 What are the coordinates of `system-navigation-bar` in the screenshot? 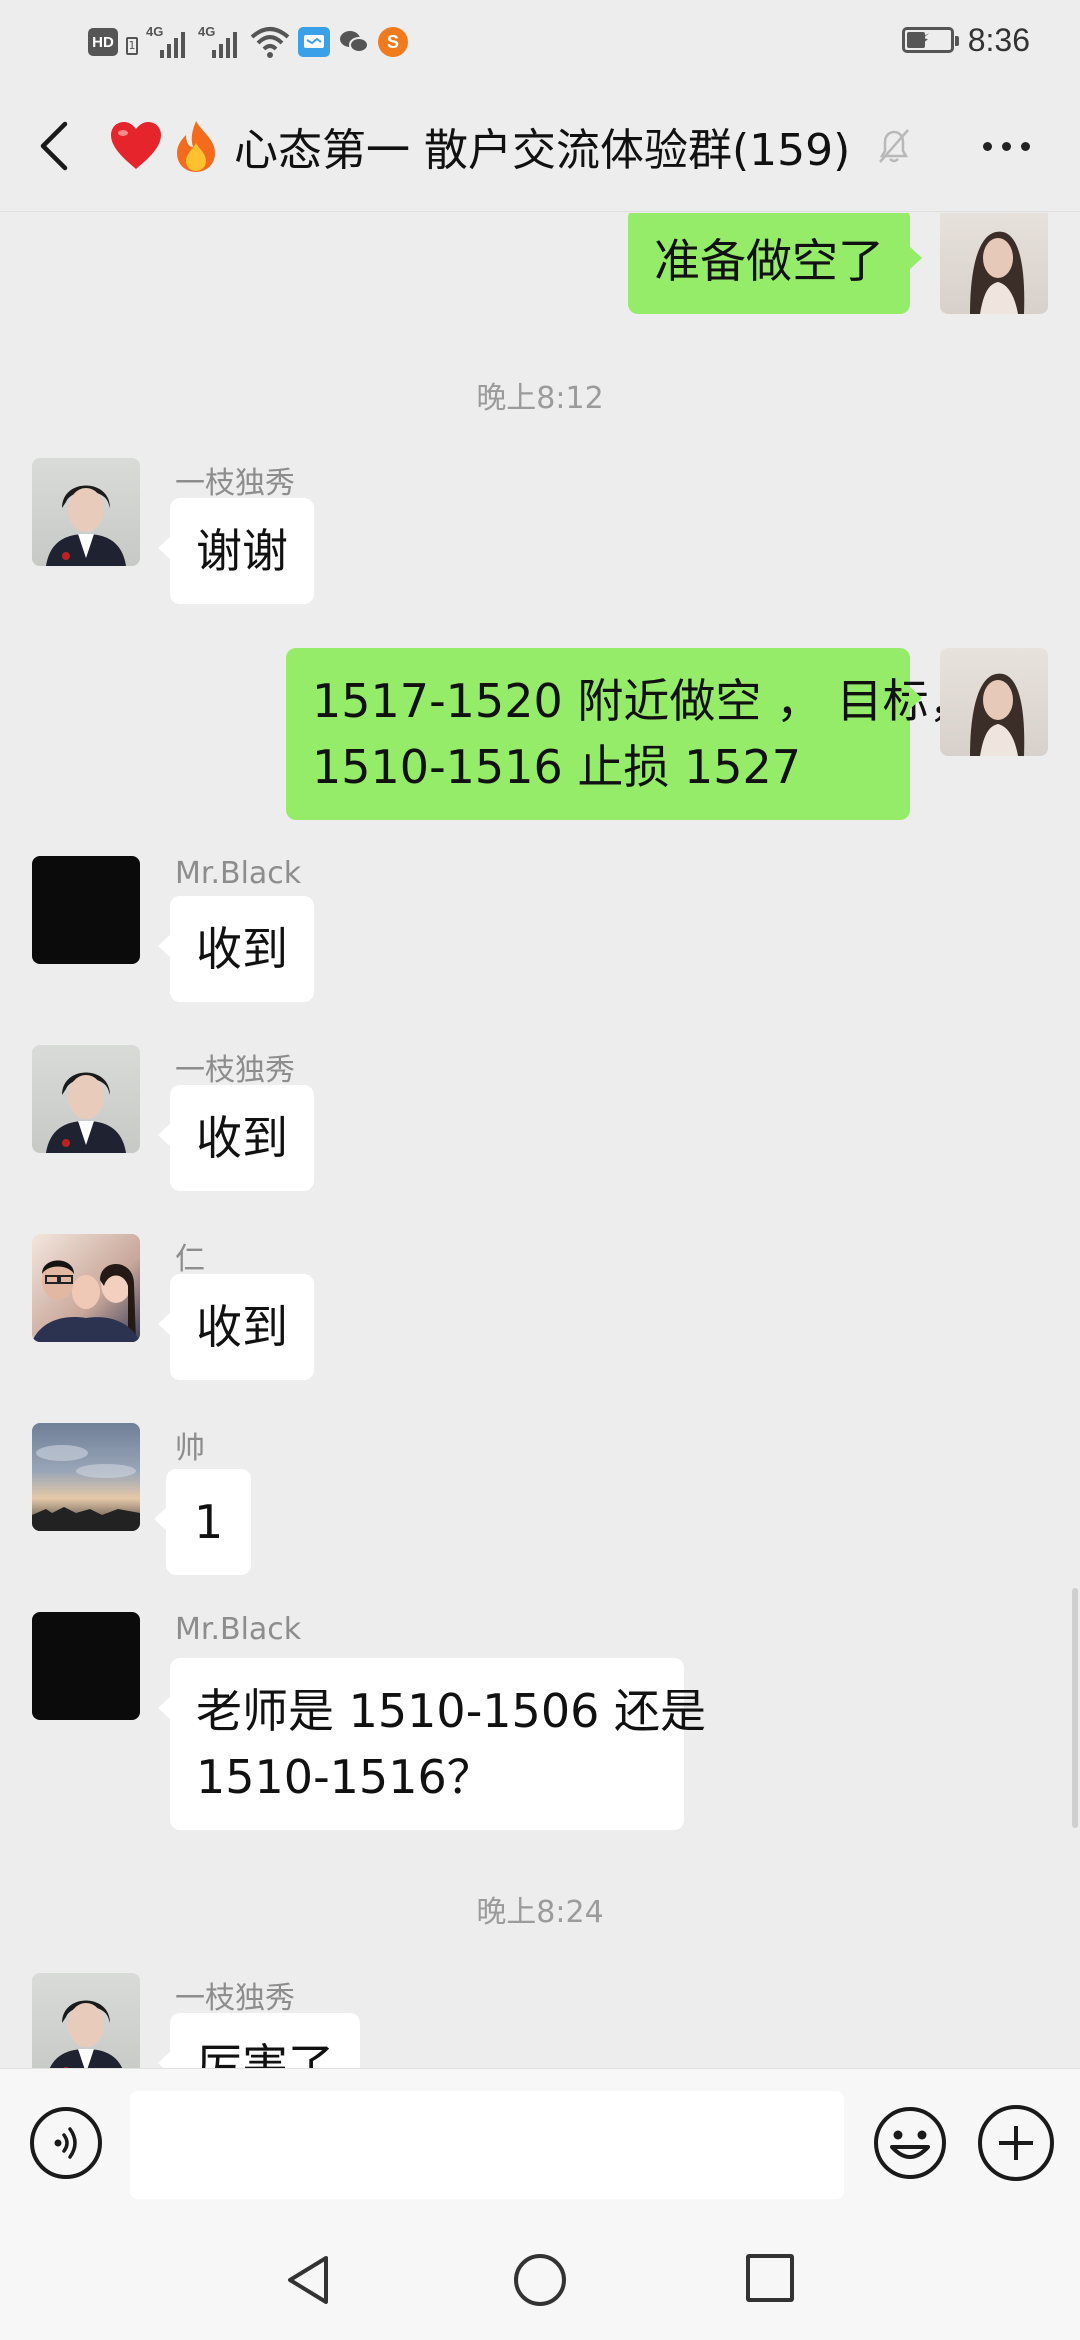 It's located at (540, 2280).